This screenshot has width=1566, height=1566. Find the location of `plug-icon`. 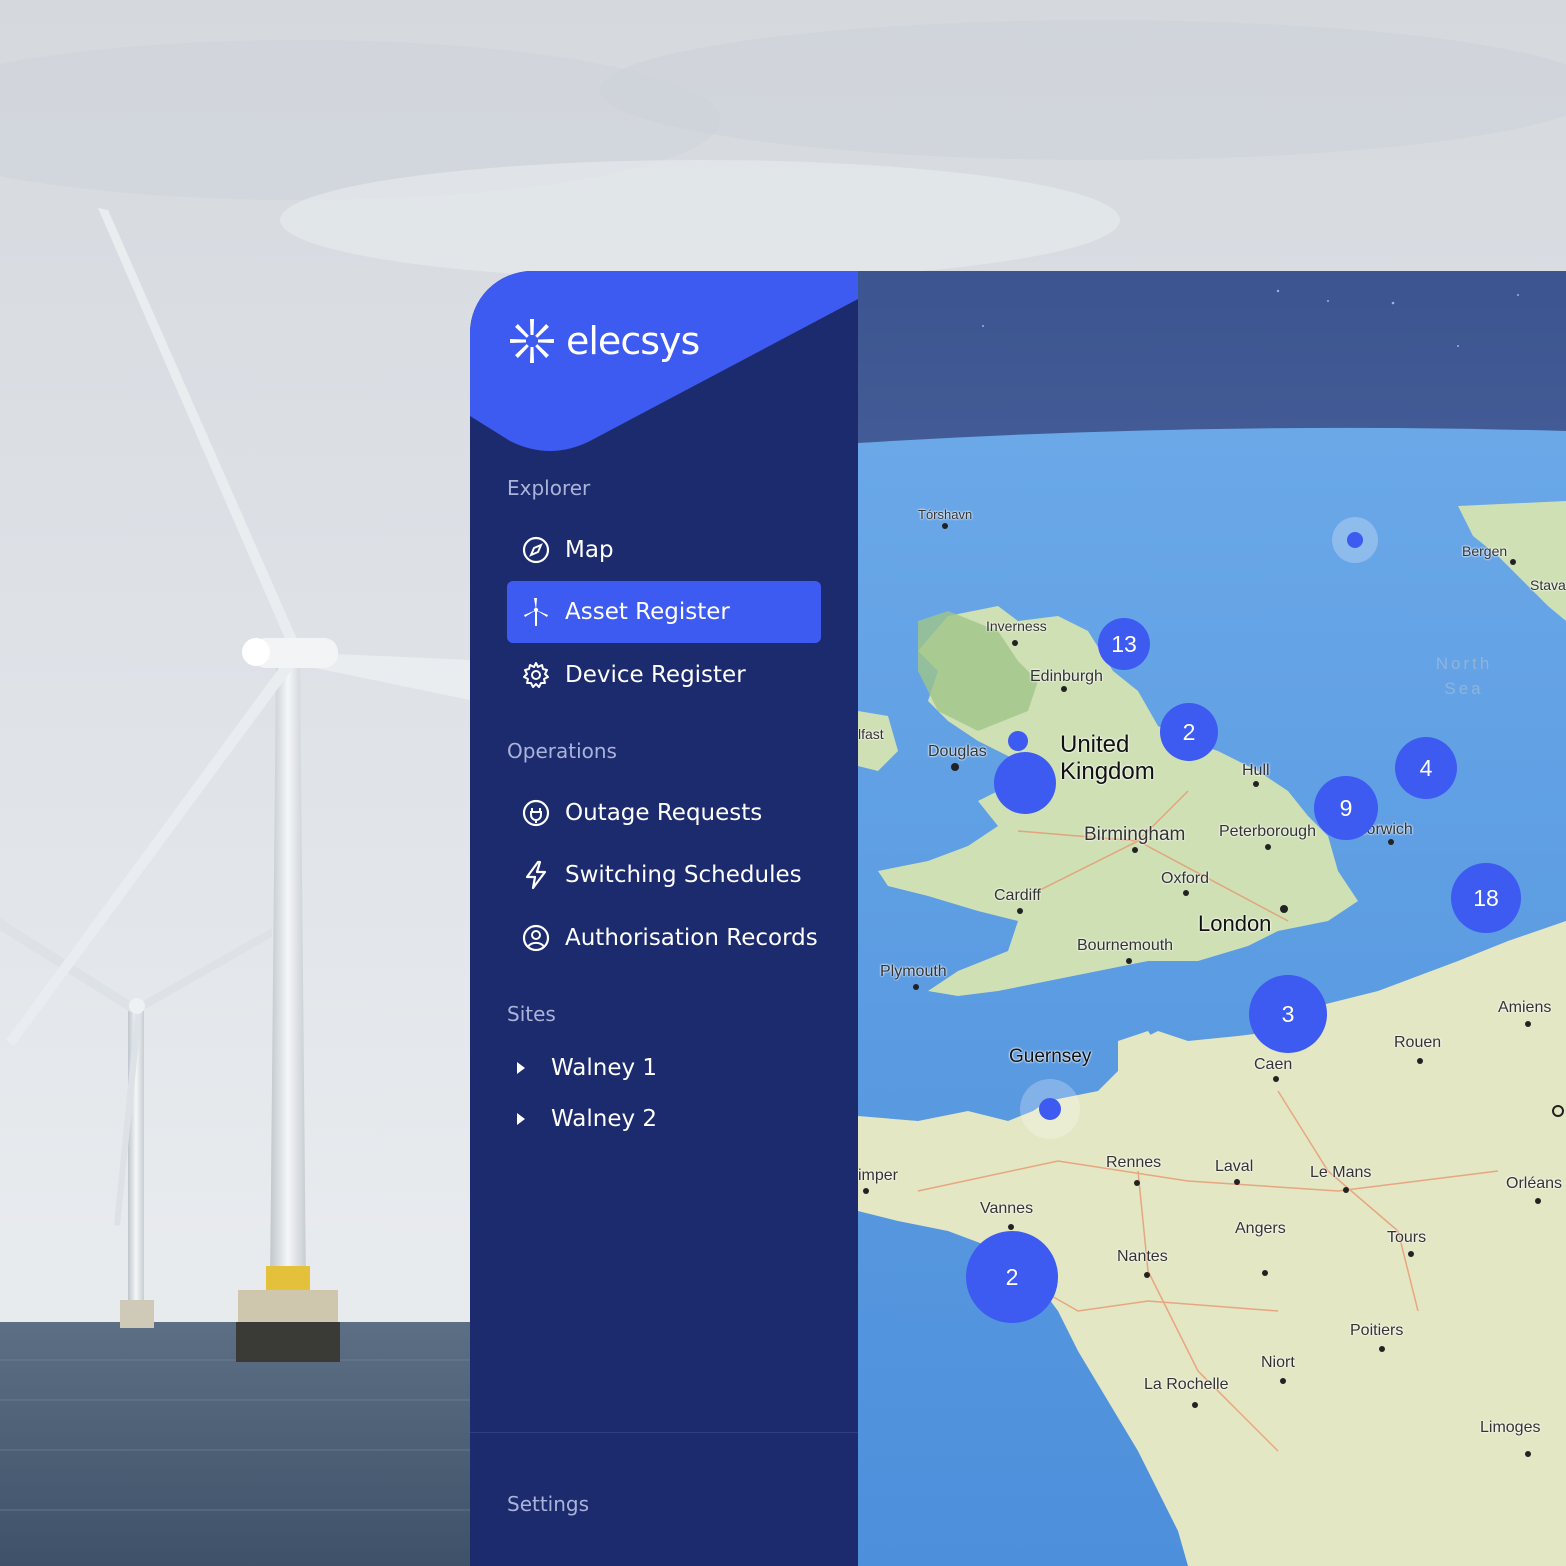

plug-icon is located at coordinates (536, 813).